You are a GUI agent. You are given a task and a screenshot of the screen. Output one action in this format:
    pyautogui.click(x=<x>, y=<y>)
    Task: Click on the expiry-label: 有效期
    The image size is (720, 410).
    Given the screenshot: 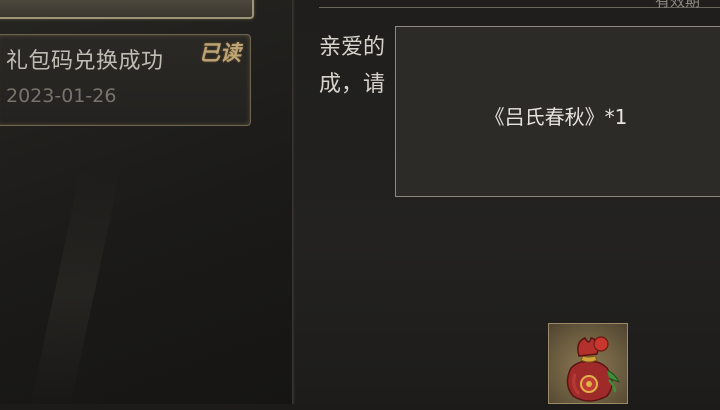 What is the action you would take?
    pyautogui.click(x=678, y=5)
    